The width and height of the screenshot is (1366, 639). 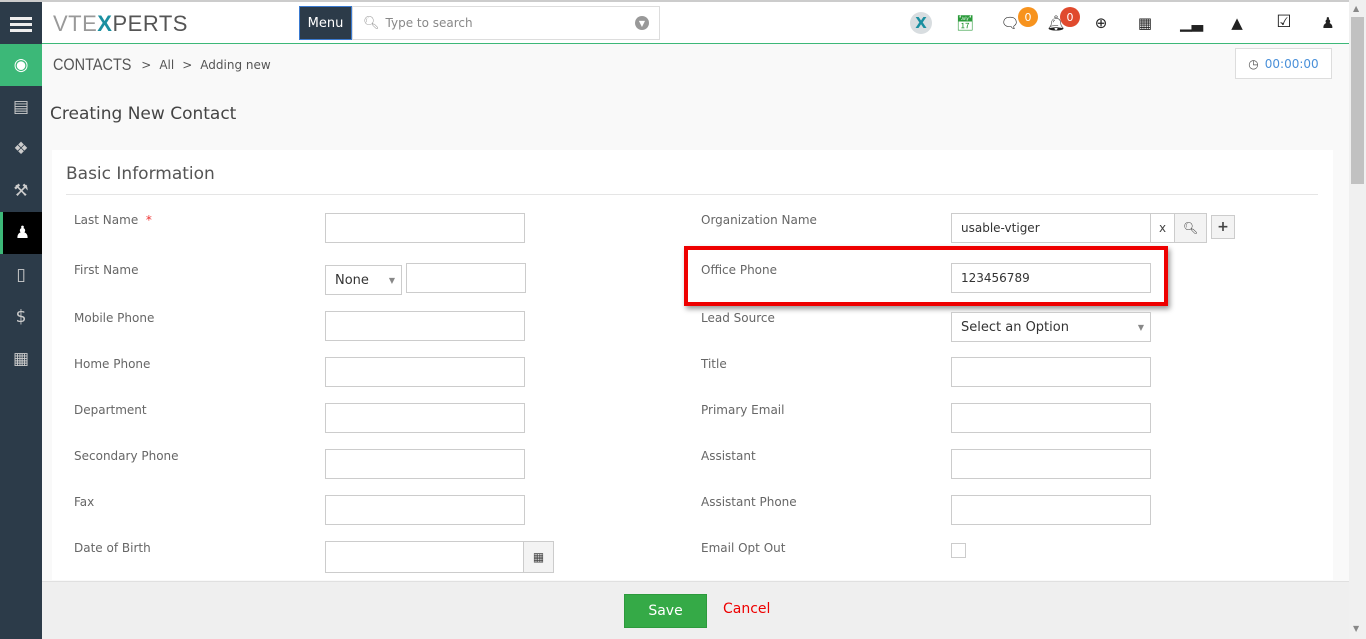 I want to click on form-footer: Save Cancel, so click(x=695, y=610).